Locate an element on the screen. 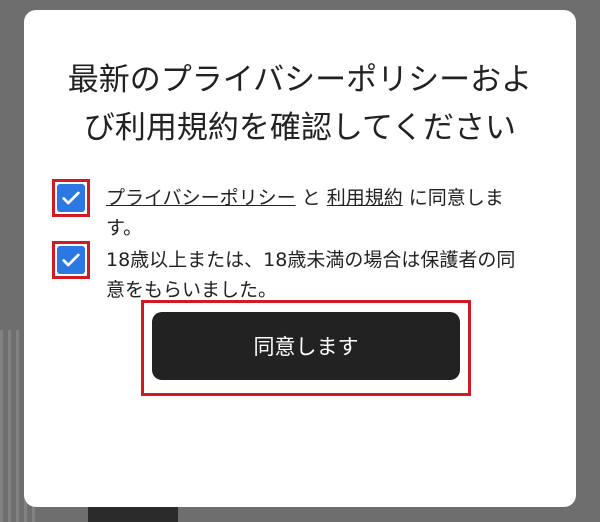  privacy-terms-checkbox is located at coordinates (71, 198).